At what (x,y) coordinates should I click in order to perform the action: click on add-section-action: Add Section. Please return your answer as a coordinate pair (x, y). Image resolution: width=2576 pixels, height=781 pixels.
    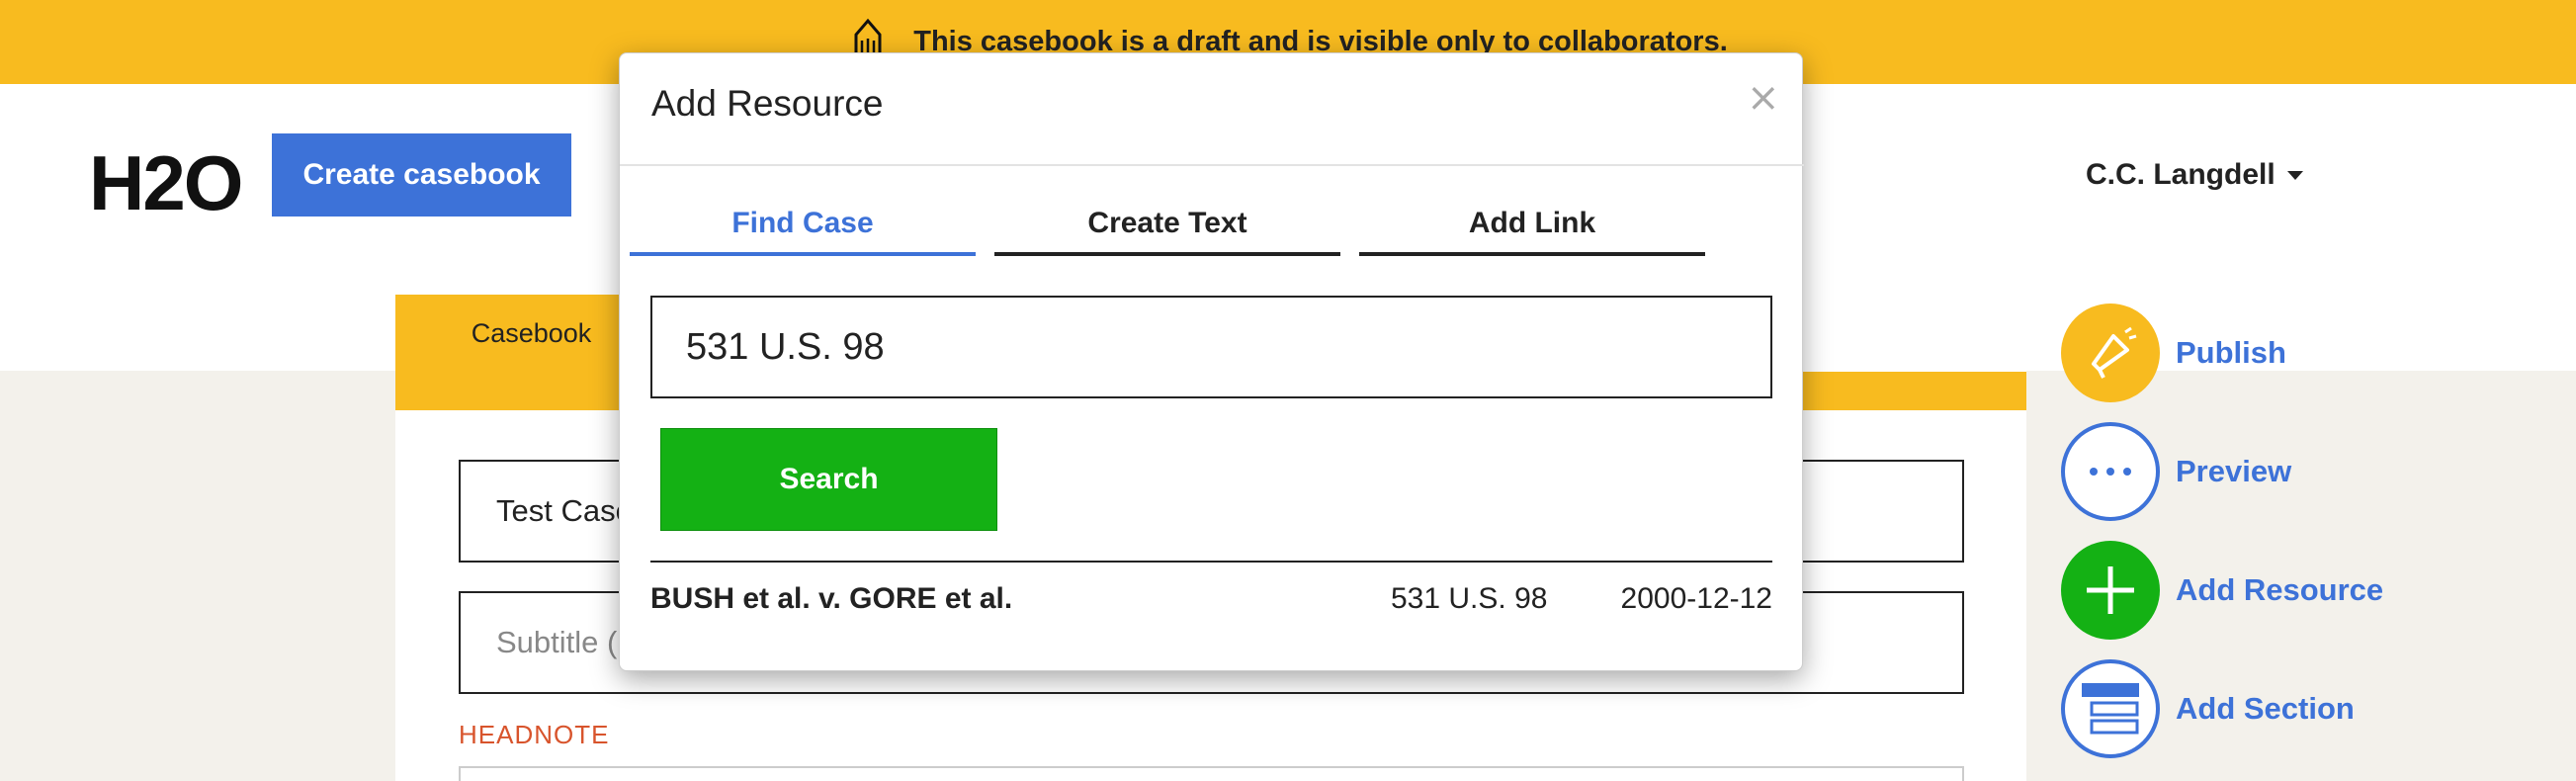
    Looking at the image, I should click on (2208, 708).